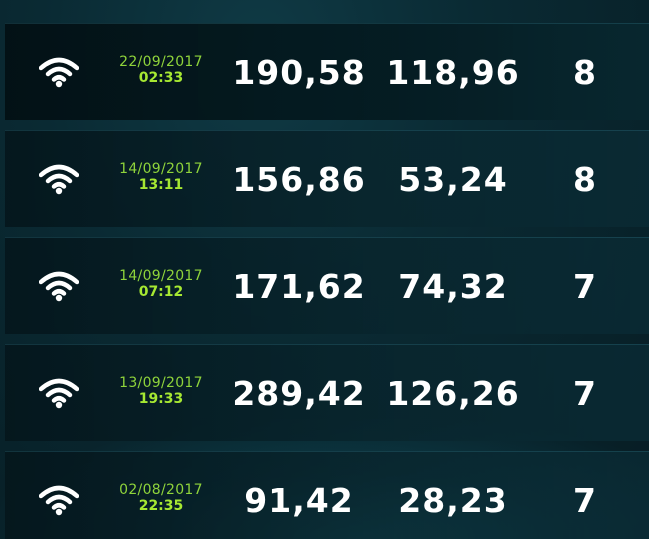  Describe the element at coordinates (453, 500) in the screenshot. I see `upload-value: 28,23` at that location.